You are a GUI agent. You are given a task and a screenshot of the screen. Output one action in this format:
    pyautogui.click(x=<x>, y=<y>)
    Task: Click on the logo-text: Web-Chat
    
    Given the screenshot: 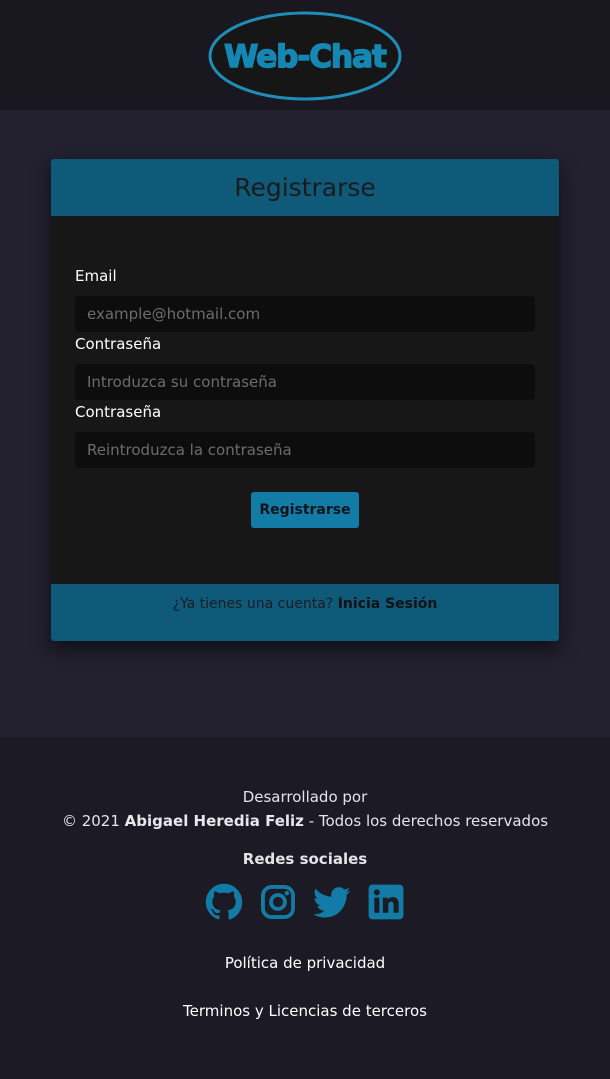 What is the action you would take?
    pyautogui.click(x=305, y=57)
    